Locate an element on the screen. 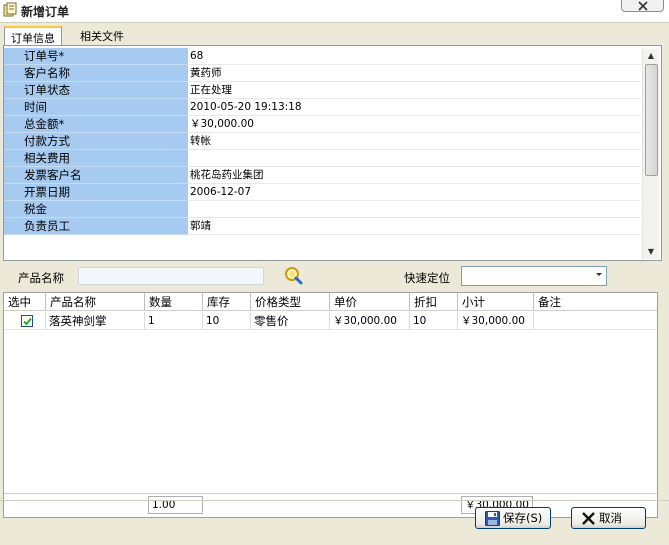 Image resolution: width=669 pixels, height=545 pixels. cancel-button-label: 取消 is located at coordinates (610, 518).